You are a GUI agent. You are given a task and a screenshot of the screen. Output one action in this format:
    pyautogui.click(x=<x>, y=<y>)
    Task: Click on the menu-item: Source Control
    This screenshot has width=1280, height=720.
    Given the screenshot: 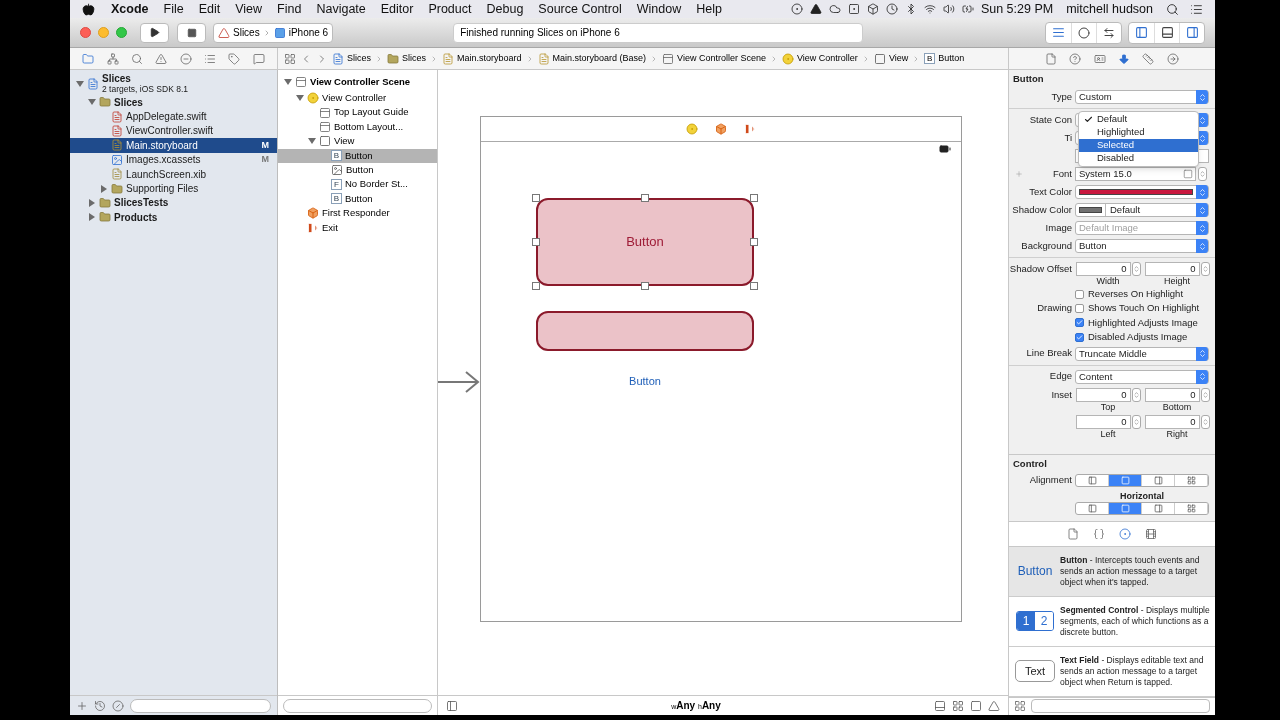 What is the action you would take?
    pyautogui.click(x=580, y=9)
    